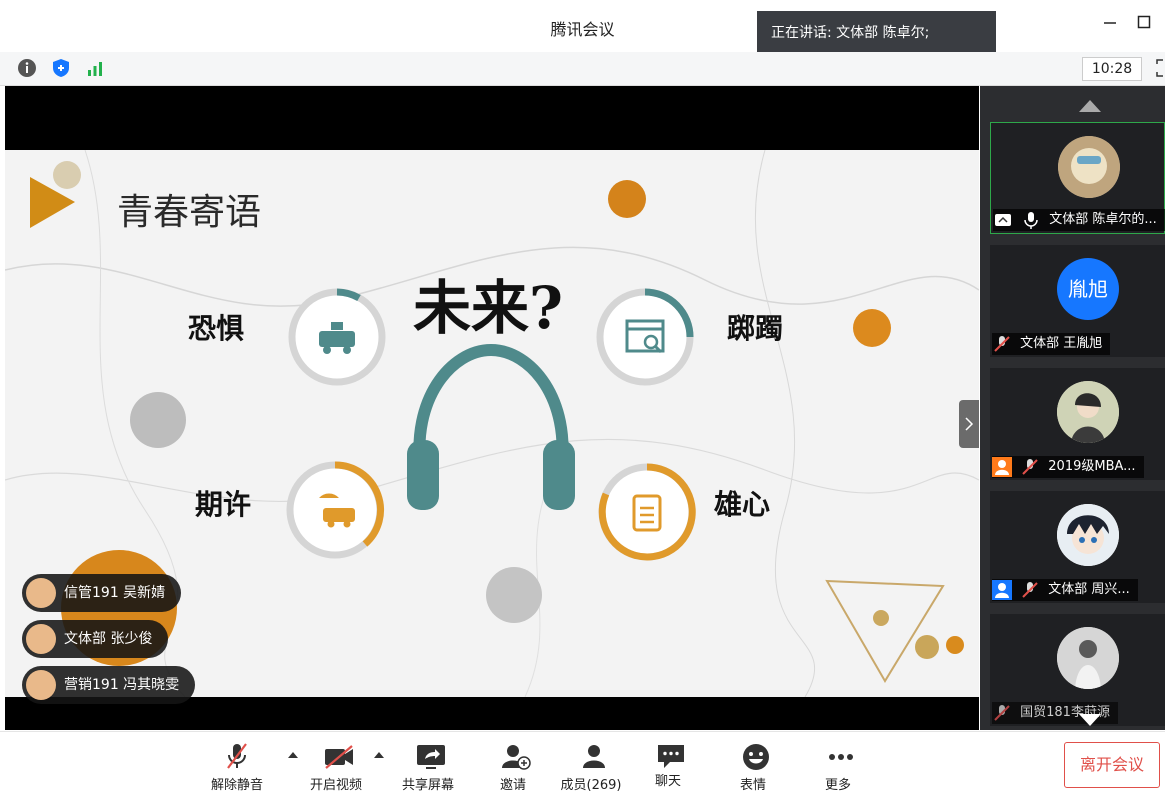 This screenshot has height=800, width=1165. I want to click on unmute-button: 解除静音, so click(237, 767).